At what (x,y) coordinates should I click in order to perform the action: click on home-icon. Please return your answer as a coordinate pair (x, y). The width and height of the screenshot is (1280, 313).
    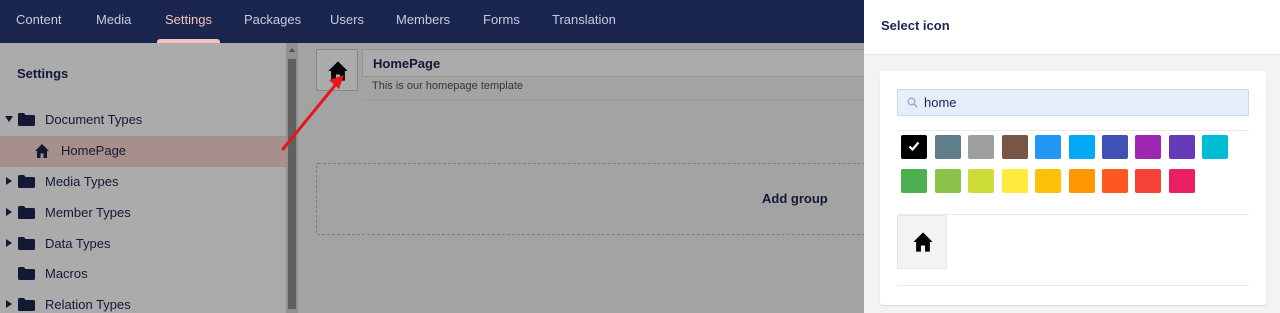
    Looking at the image, I should click on (923, 242).